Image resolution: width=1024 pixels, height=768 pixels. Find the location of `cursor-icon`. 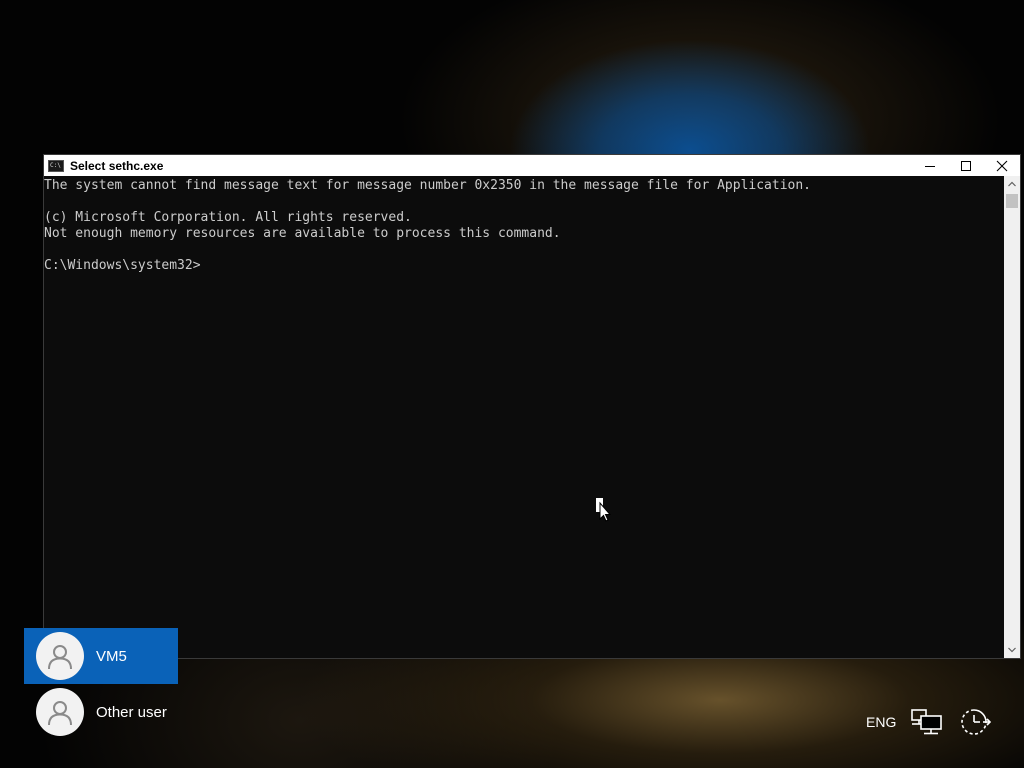

cursor-icon is located at coordinates (604, 510).